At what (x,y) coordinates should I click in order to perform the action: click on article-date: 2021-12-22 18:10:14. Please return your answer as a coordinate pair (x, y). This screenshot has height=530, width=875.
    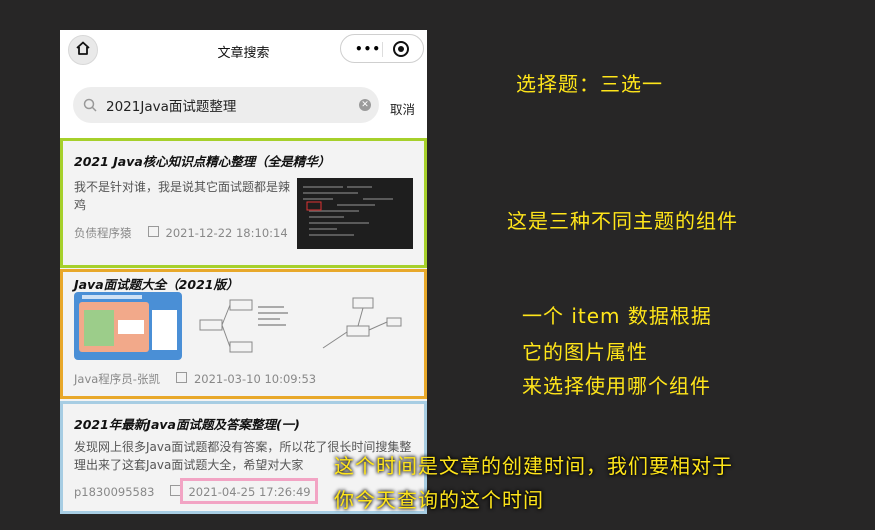
    Looking at the image, I should click on (226, 233).